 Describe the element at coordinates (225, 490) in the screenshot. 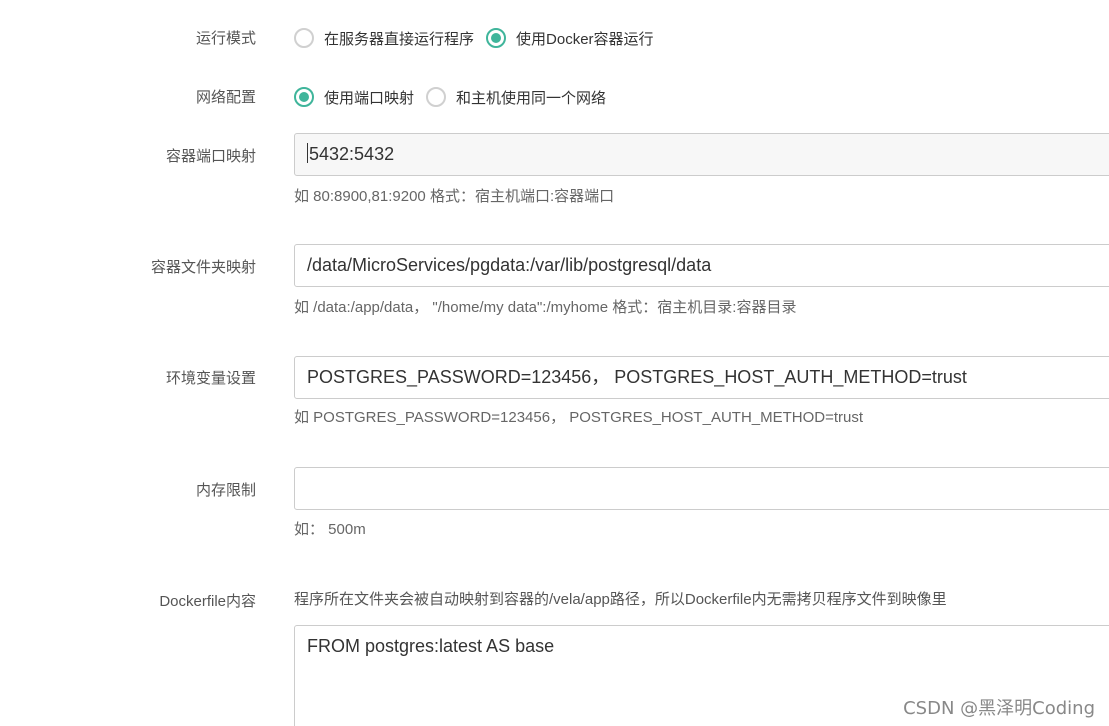

I see `memory-limit-label: 内存限制` at that location.